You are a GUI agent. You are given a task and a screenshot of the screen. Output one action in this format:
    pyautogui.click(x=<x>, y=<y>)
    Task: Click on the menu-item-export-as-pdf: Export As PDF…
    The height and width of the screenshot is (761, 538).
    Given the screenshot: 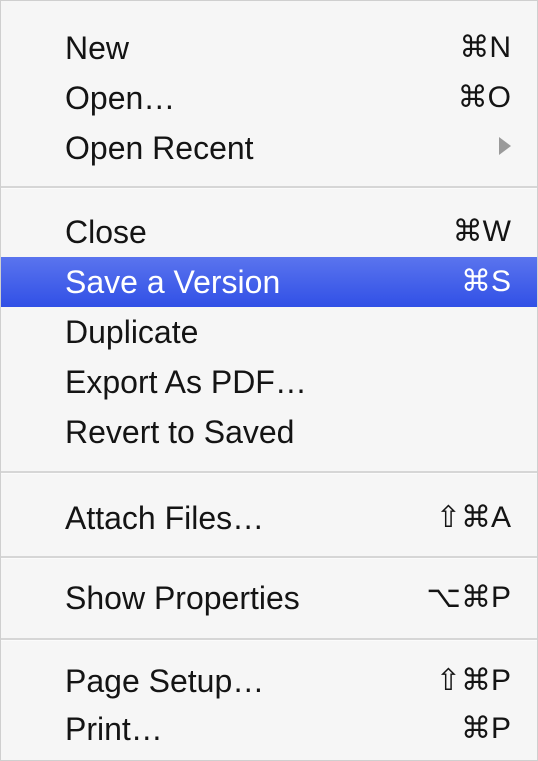 What is the action you would take?
    pyautogui.click(x=269, y=382)
    